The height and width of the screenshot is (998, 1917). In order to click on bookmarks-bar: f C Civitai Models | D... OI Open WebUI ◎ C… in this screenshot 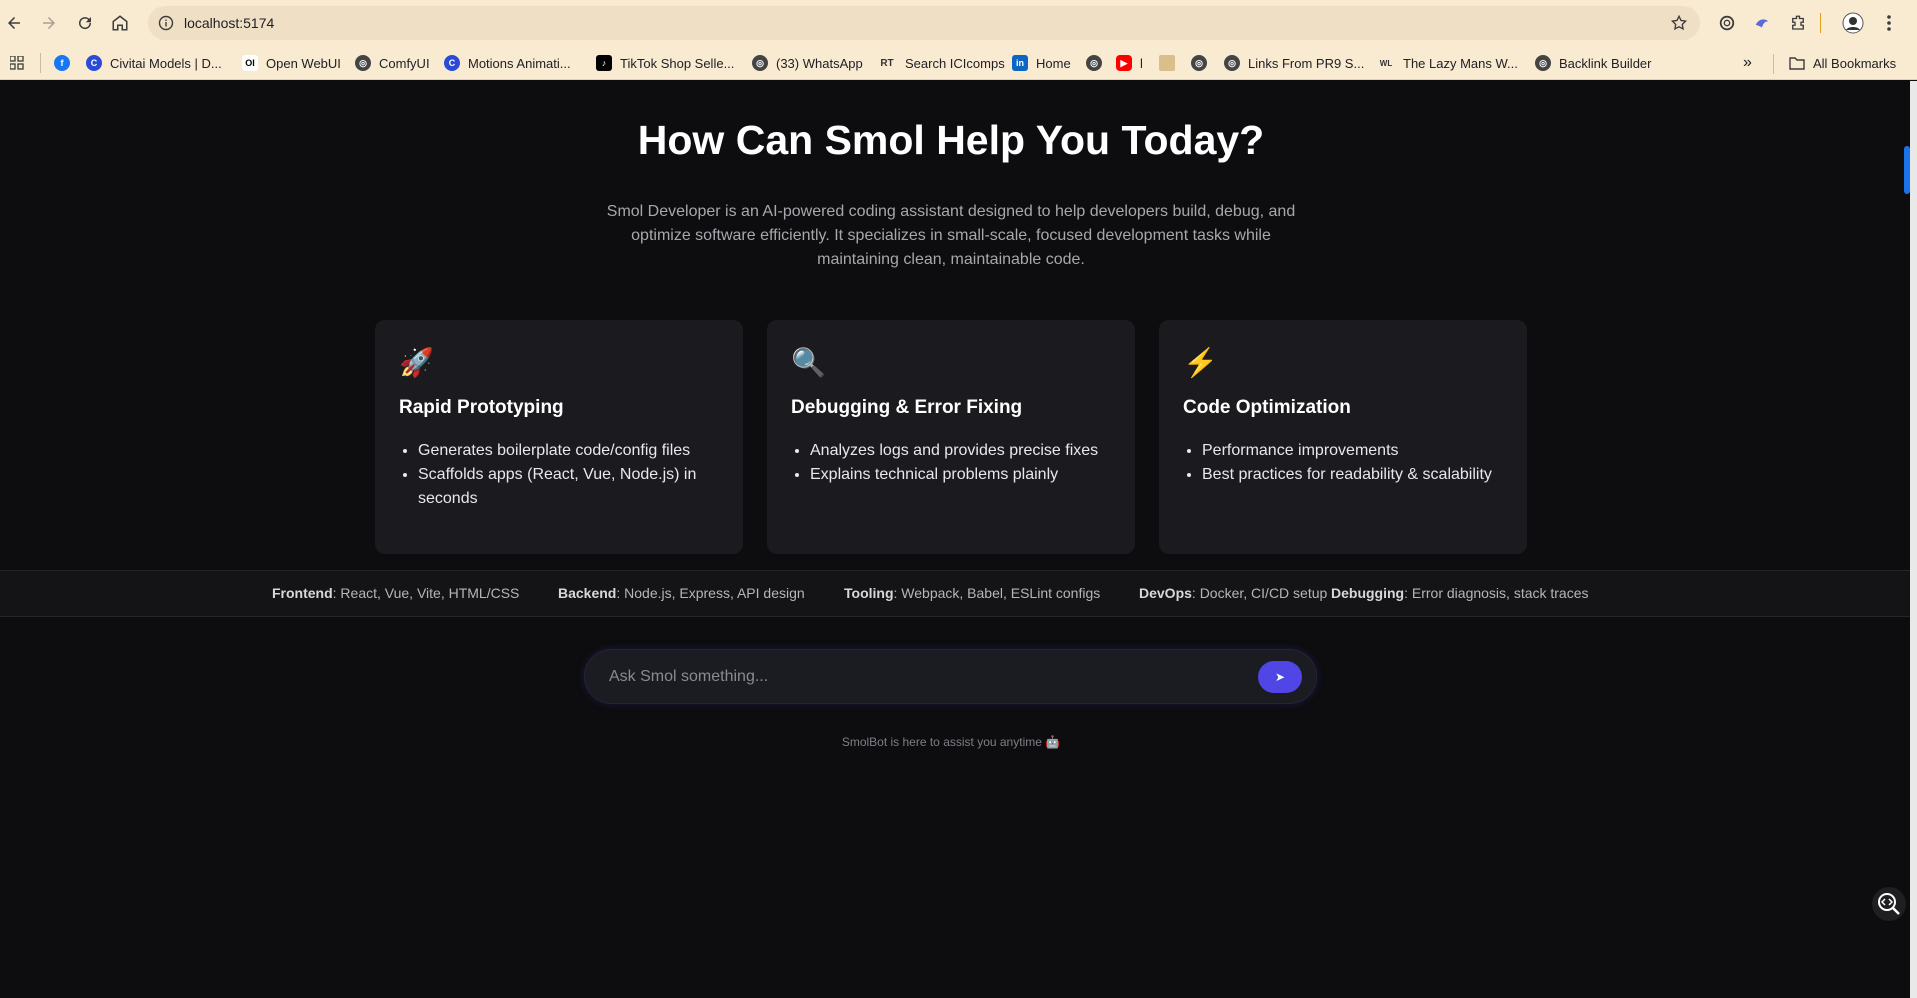, I will do `click(958, 63)`.